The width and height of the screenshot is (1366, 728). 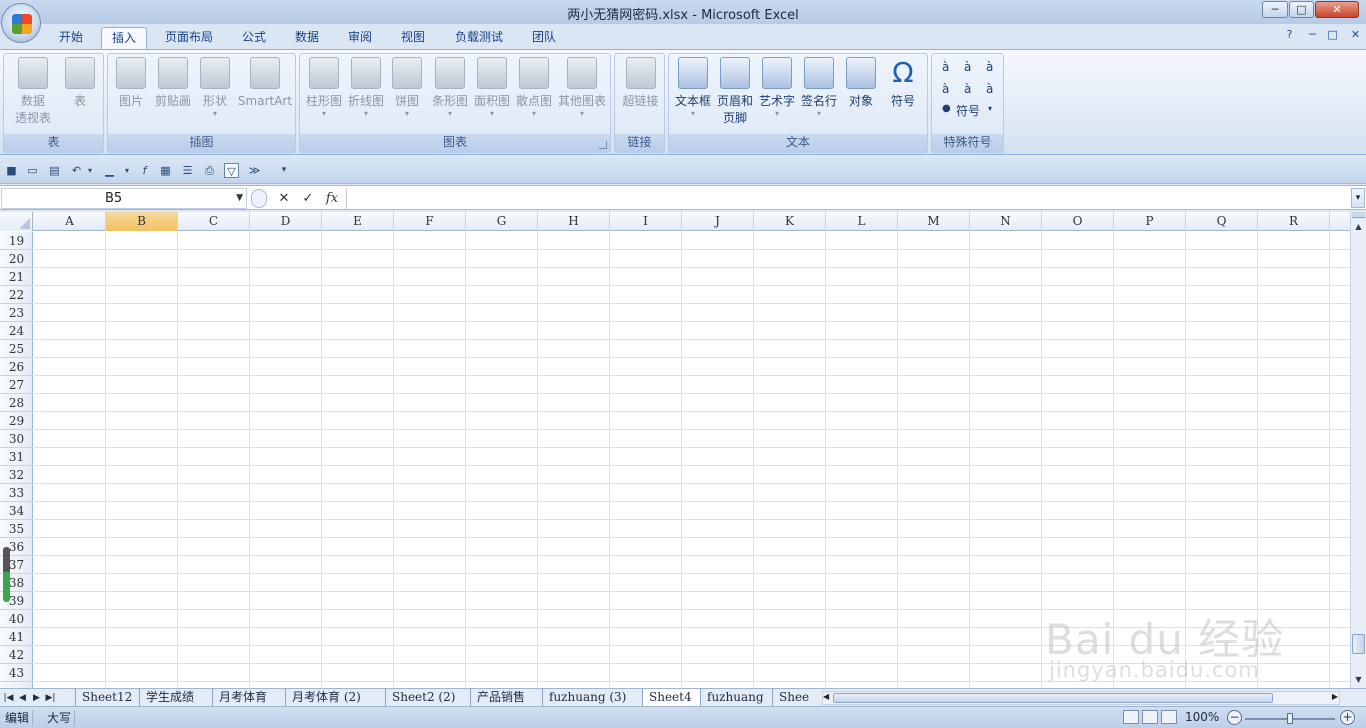 What do you see at coordinates (1358, 679) in the screenshot?
I see `scroll-down-icon: ▼` at bounding box center [1358, 679].